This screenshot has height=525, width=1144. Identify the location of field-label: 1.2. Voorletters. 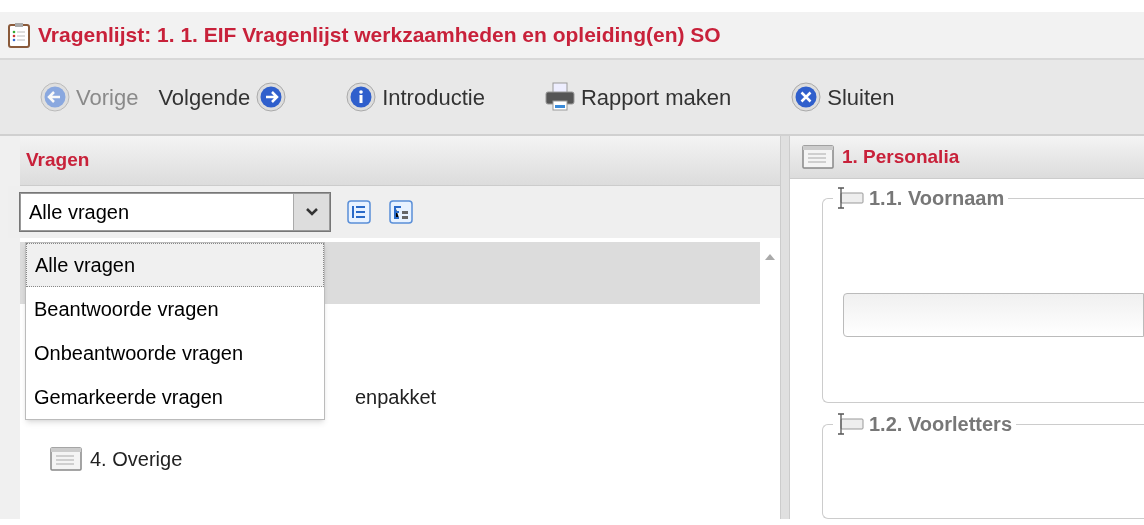
(941, 424).